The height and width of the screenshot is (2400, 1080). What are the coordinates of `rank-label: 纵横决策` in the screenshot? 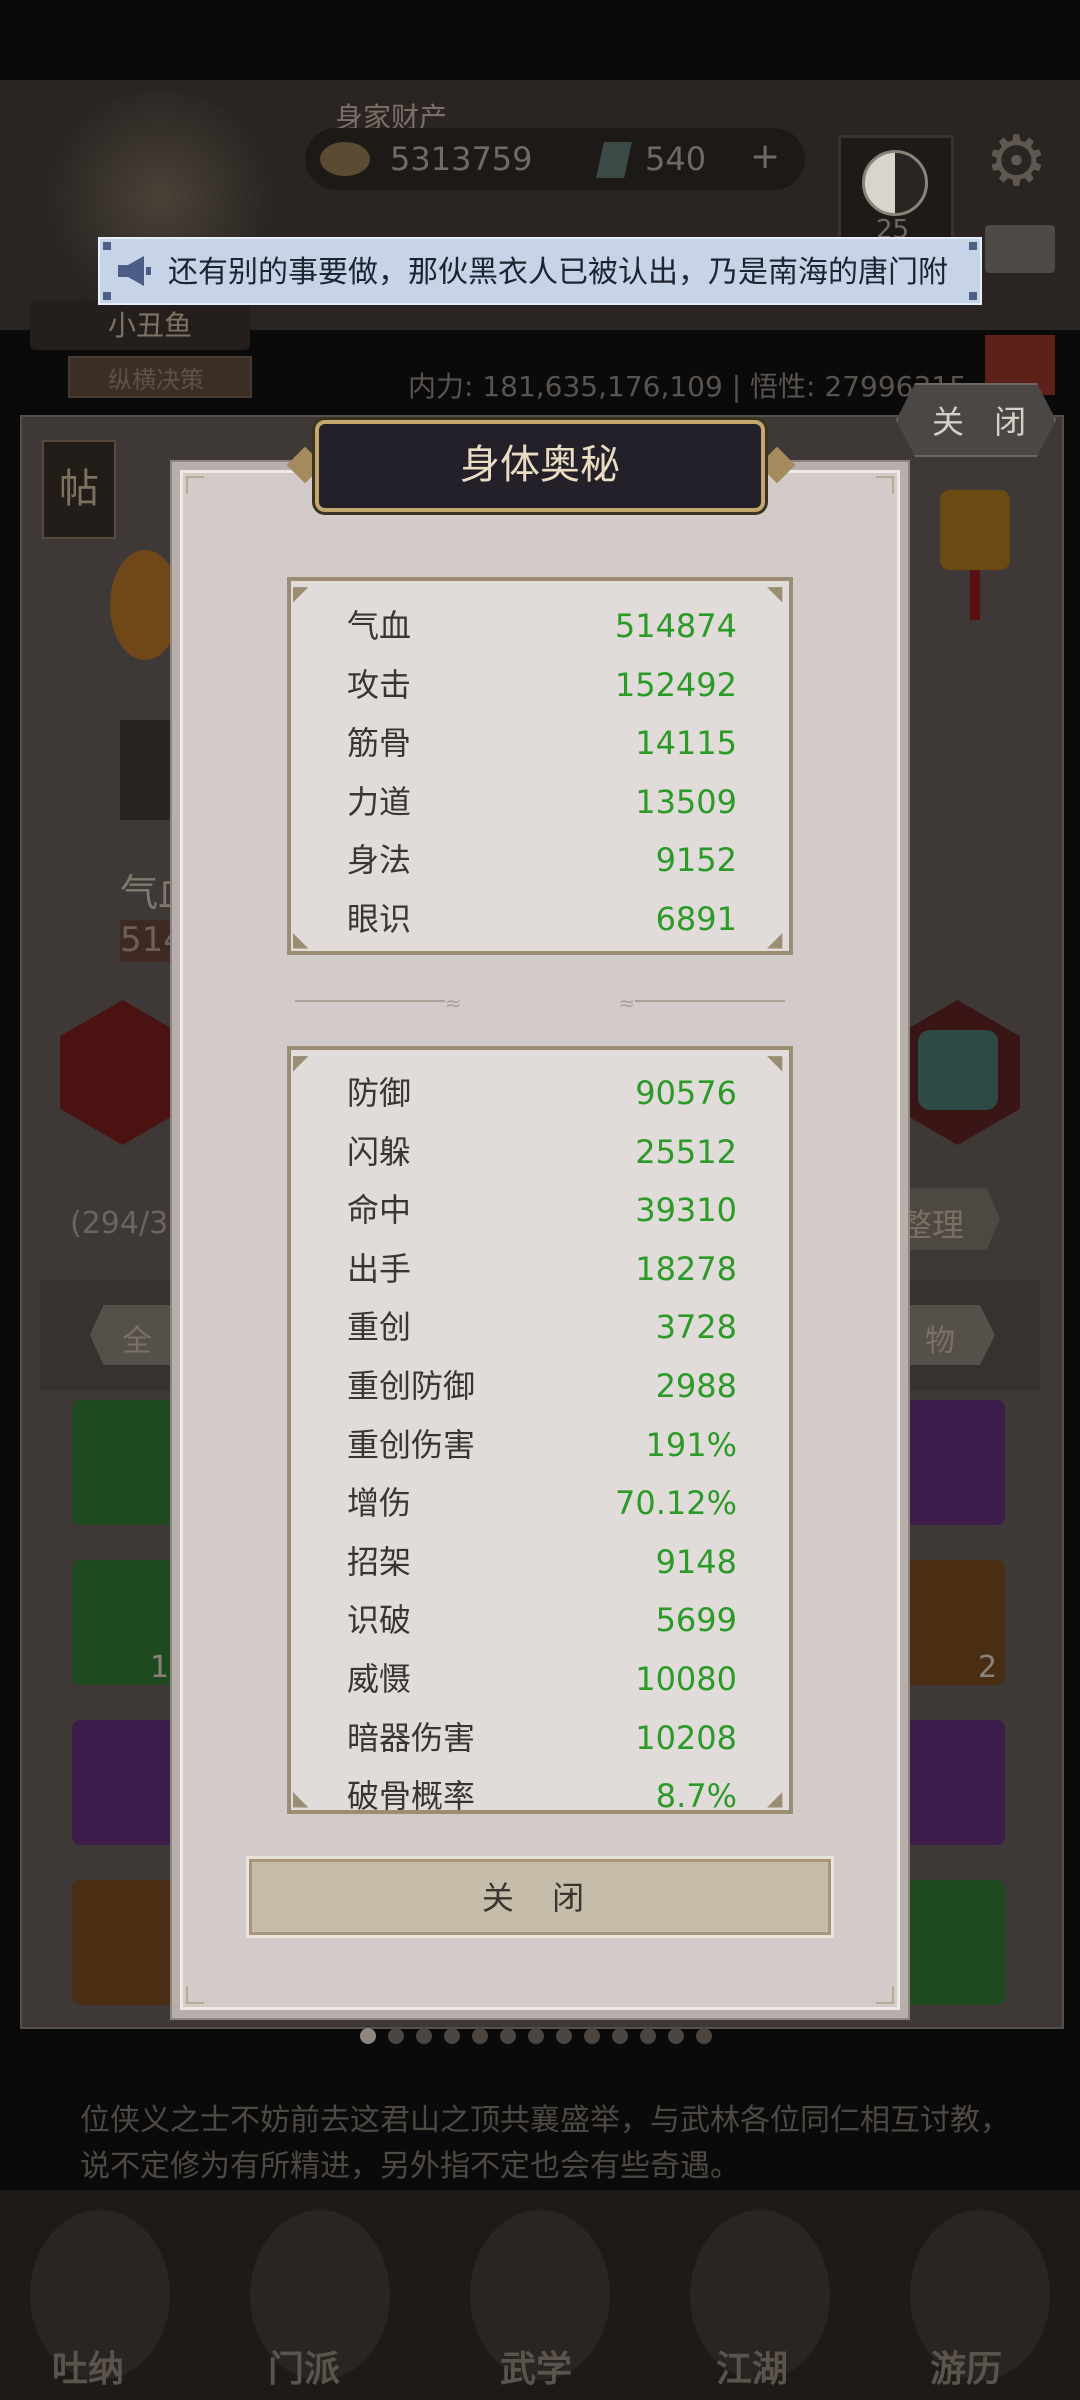 It's located at (156, 380).